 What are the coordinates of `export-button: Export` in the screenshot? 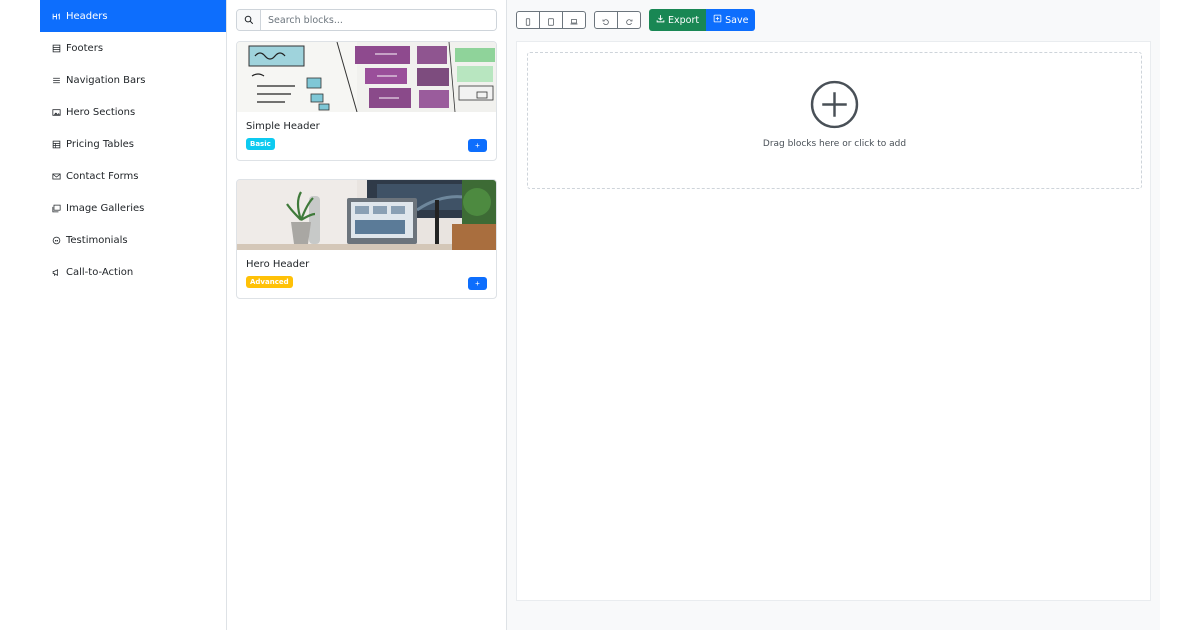 It's located at (678, 20).